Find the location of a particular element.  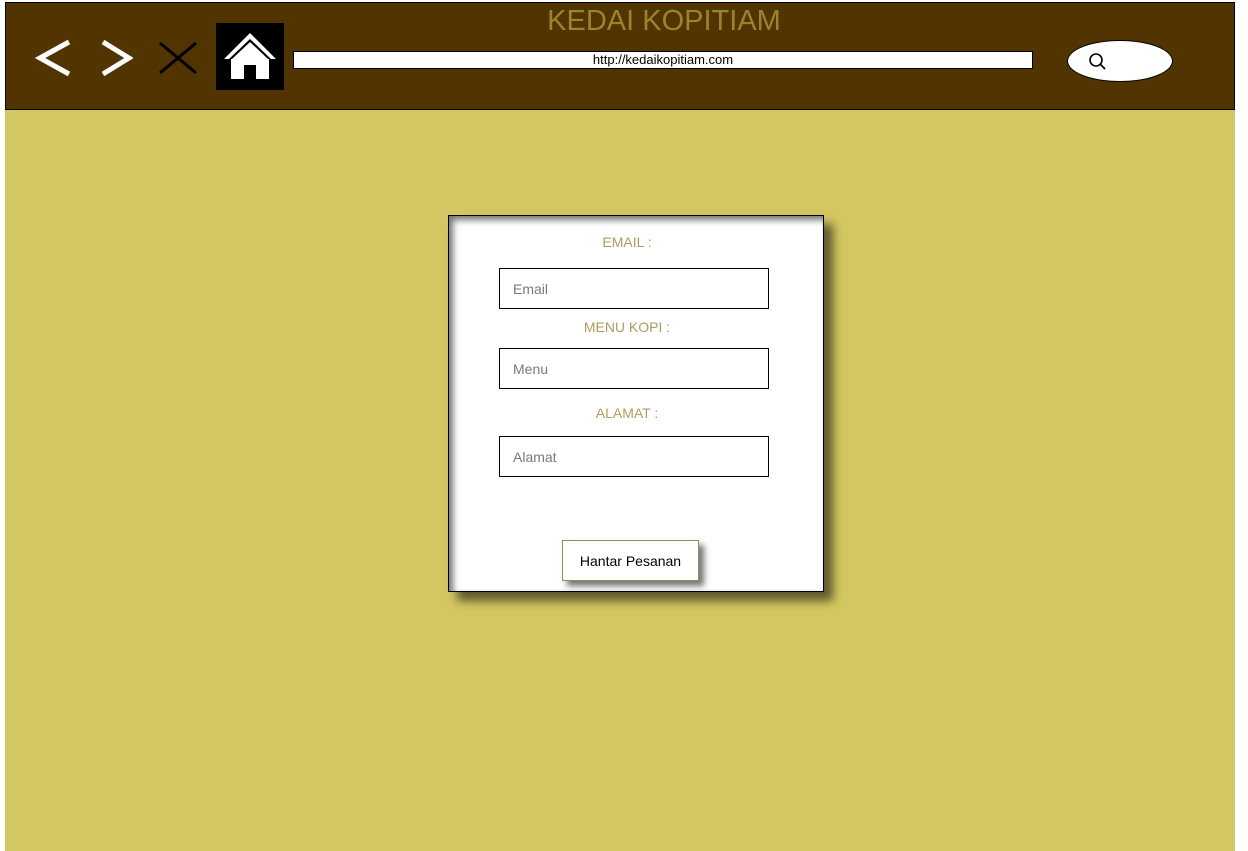

alamat-label: ALAMAT : is located at coordinates (627, 413).